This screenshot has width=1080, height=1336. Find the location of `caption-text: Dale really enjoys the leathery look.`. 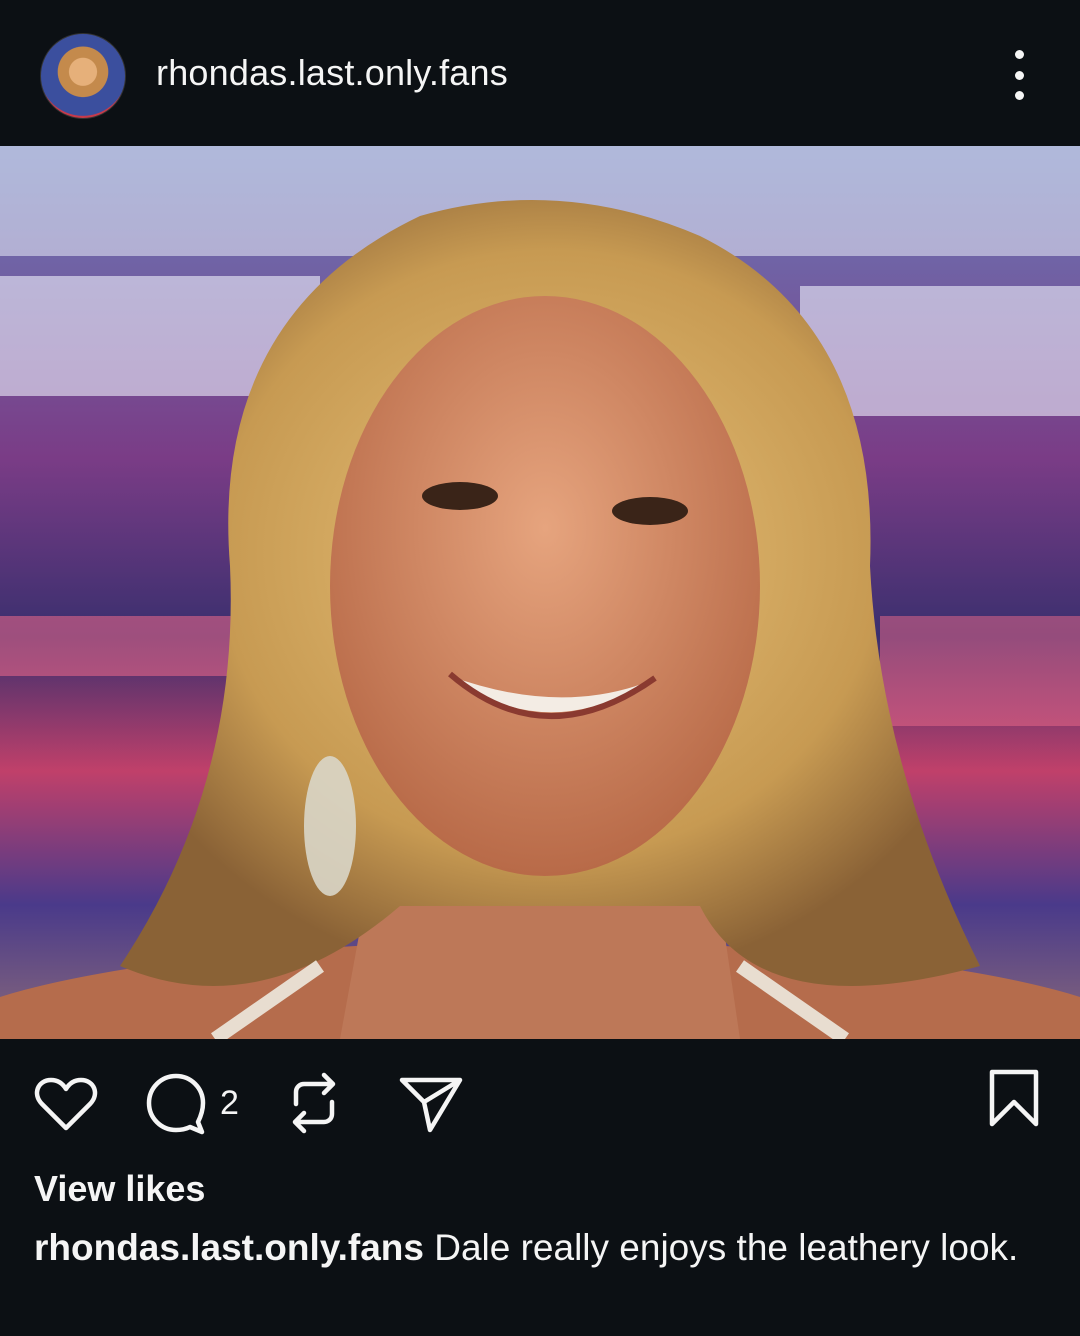

caption-text: Dale really enjoys the leathery look. is located at coordinates (726, 1247).